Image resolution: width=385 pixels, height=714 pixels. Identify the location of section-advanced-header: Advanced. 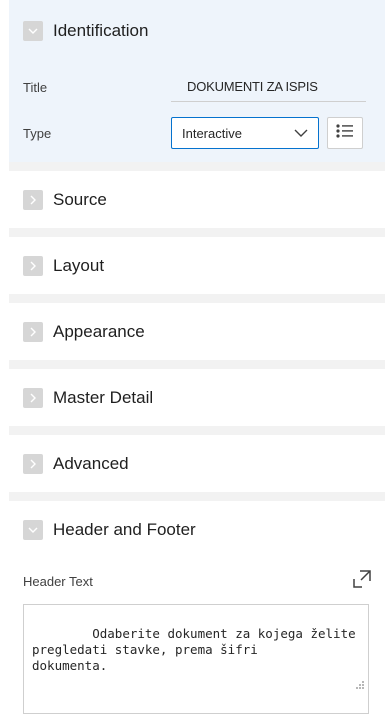
(197, 463).